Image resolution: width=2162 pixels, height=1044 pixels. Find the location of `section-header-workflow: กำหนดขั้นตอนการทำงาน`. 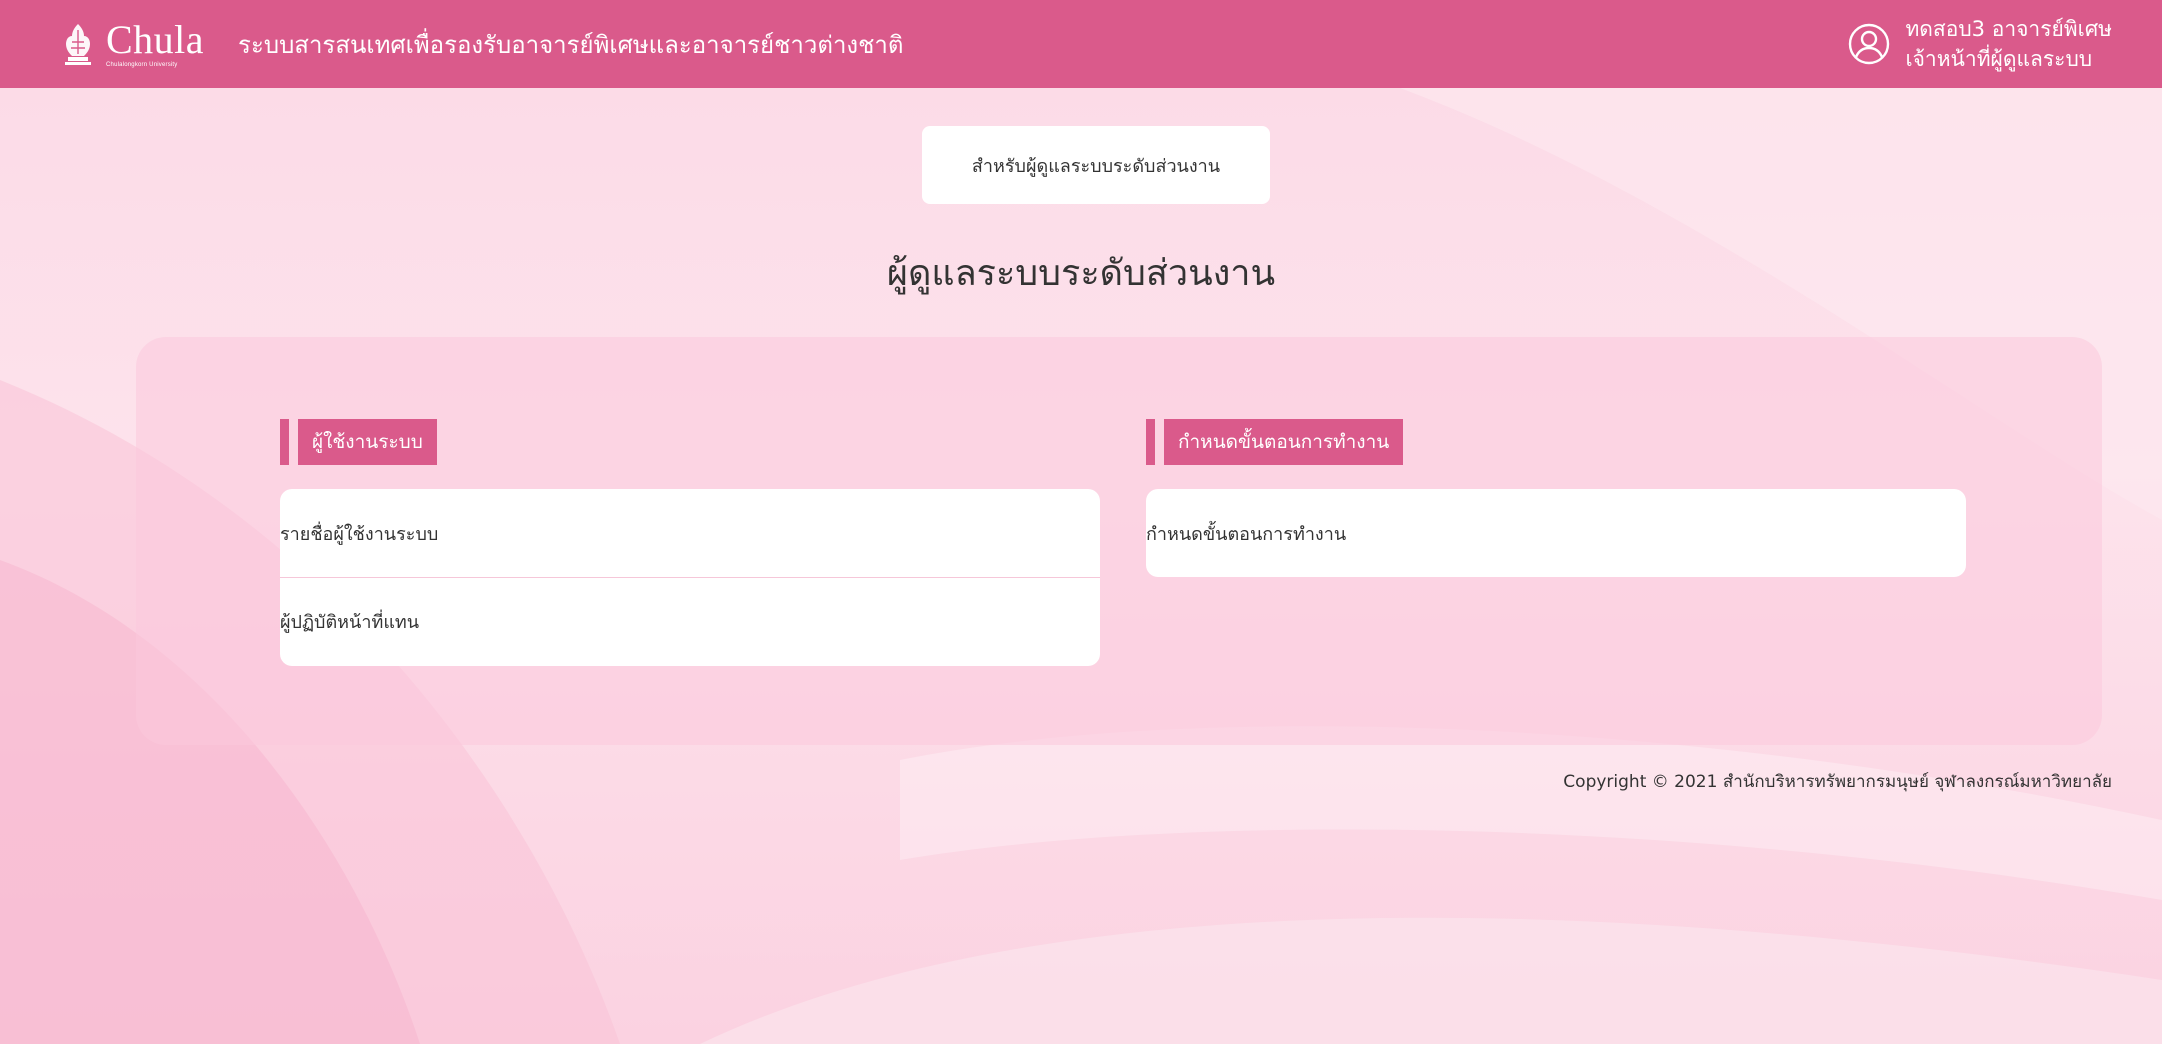

section-header-workflow: กำหนดขั้นตอนการทำงาน is located at coordinates (1275, 442).